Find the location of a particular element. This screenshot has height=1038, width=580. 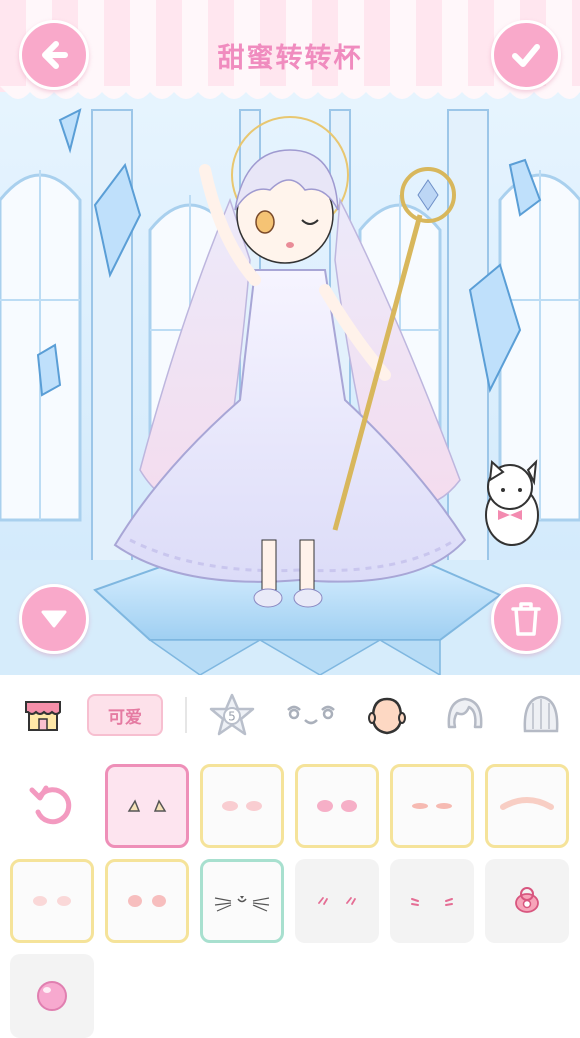

blush-lines-icon is located at coordinates (432, 806).